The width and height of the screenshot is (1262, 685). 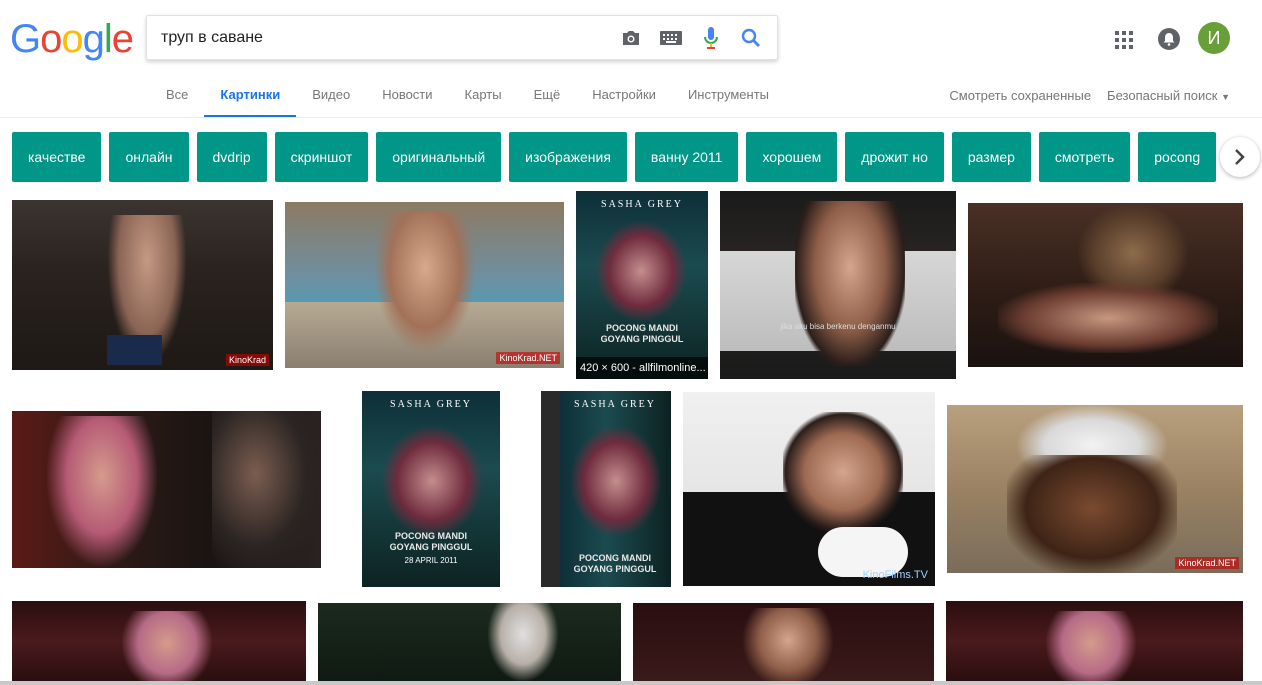 What do you see at coordinates (547, 99) in the screenshot?
I see `tab-more: Ещё` at bounding box center [547, 99].